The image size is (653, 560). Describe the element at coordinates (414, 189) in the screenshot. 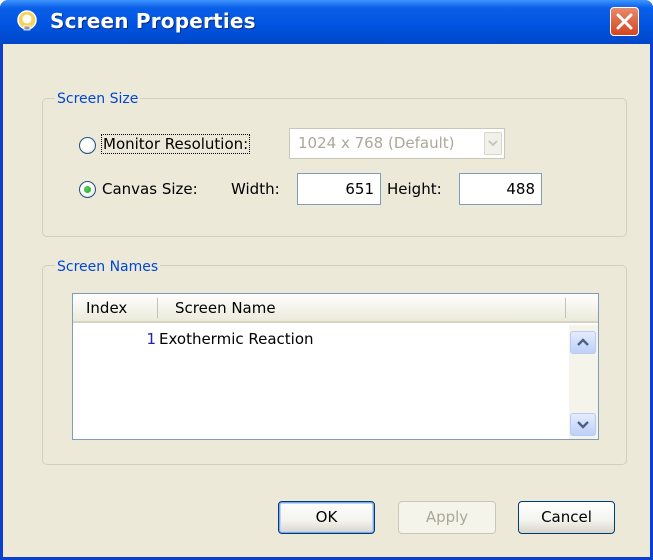

I see `height-label: Height:` at that location.